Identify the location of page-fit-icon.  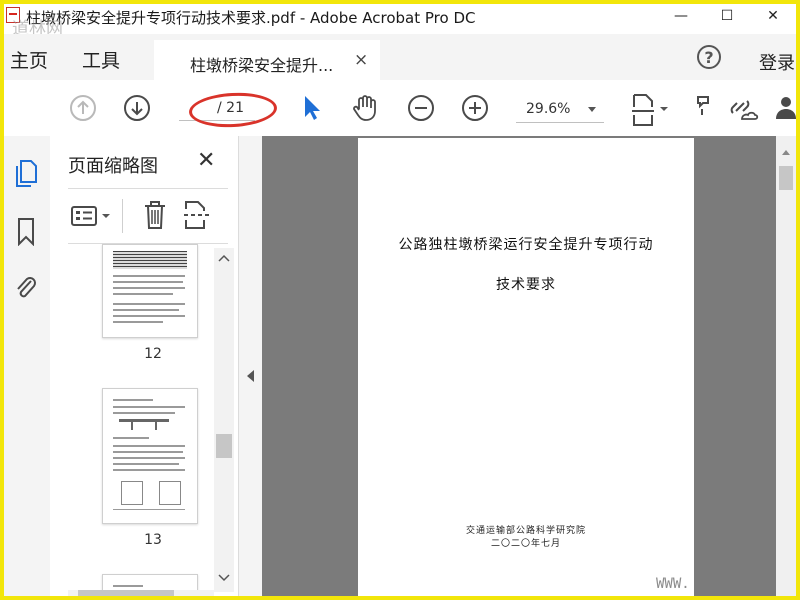
(651, 110).